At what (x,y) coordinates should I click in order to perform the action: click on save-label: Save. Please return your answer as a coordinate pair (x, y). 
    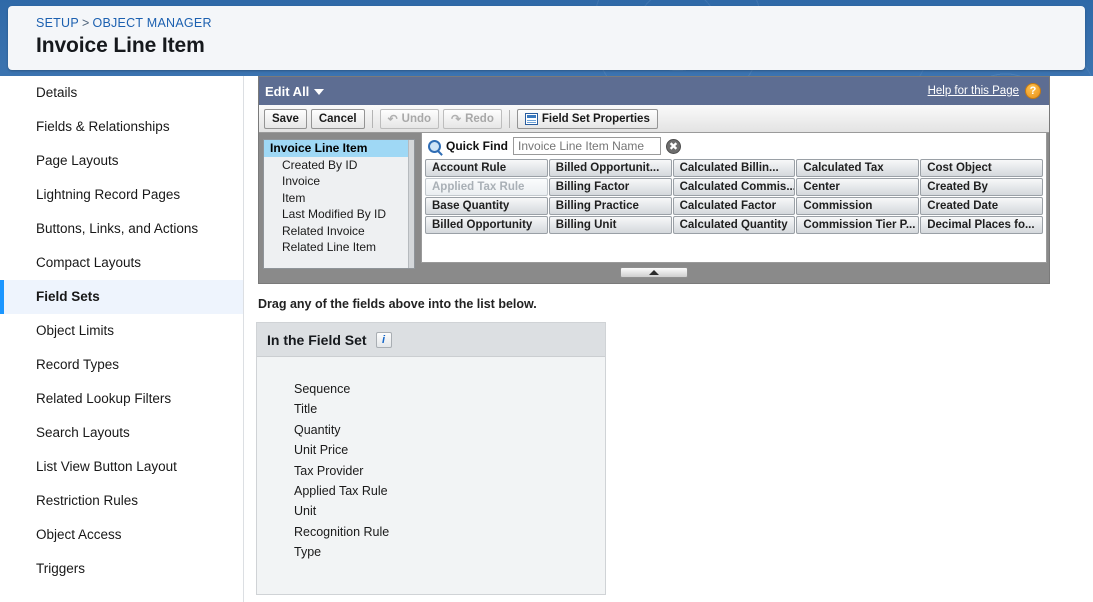
    Looking at the image, I should click on (285, 118).